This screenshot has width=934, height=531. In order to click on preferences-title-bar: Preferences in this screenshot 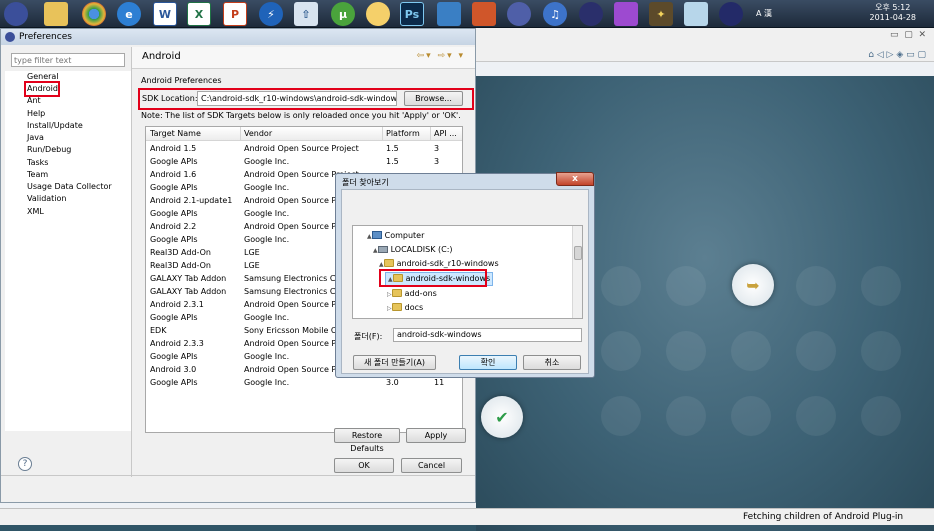, I will do `click(238, 37)`.